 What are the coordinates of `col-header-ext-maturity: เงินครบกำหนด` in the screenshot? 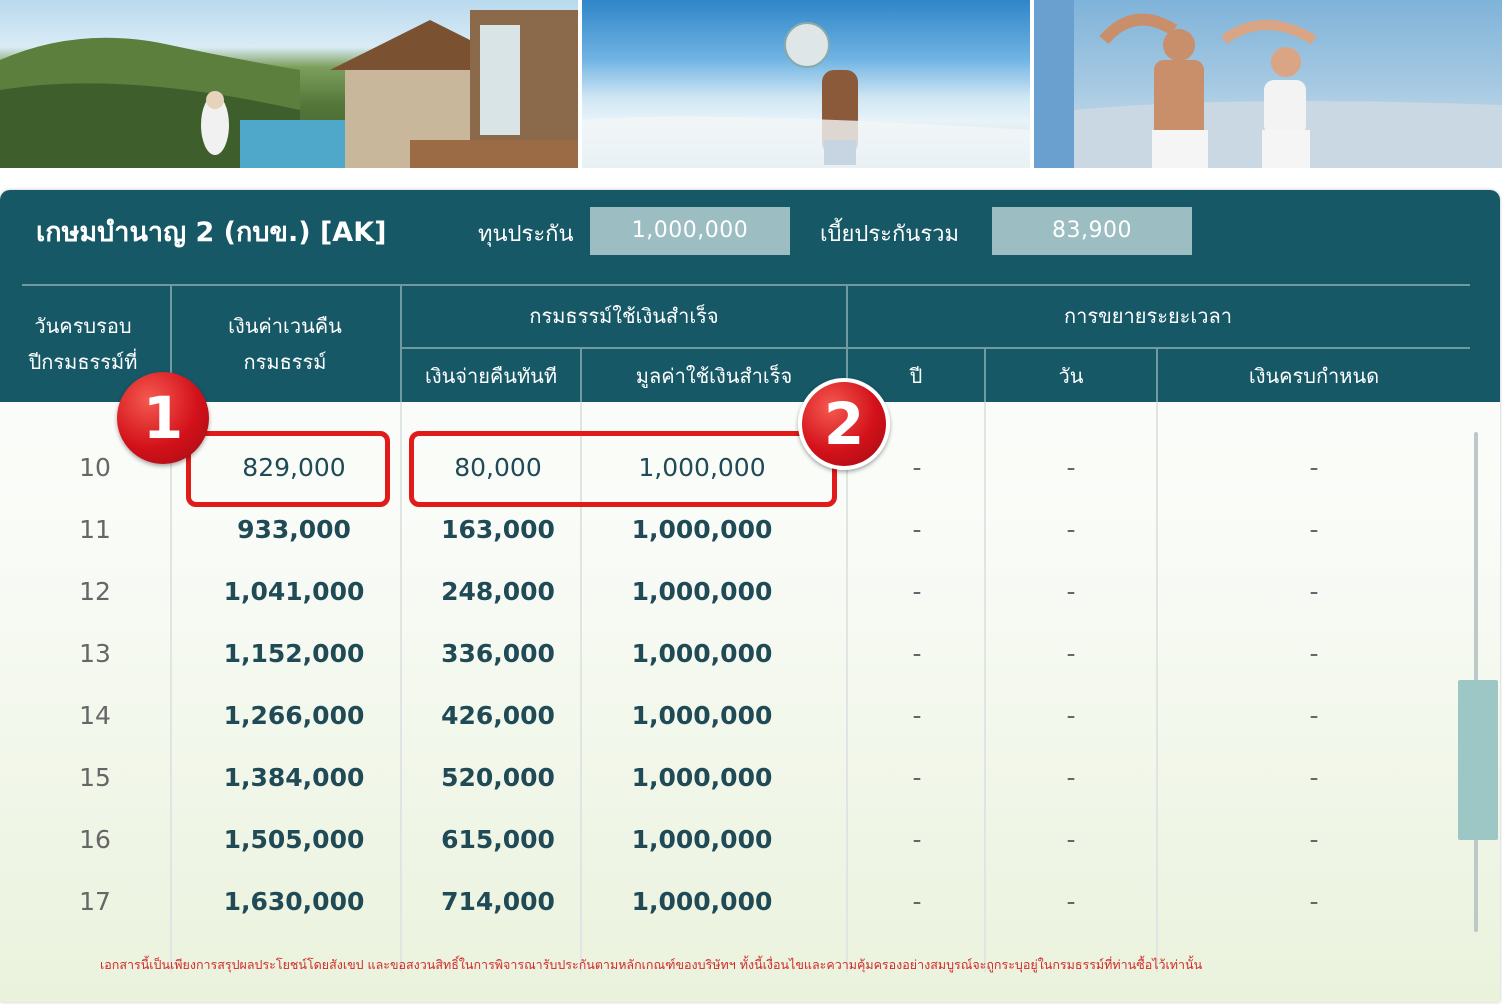 It's located at (1314, 376).